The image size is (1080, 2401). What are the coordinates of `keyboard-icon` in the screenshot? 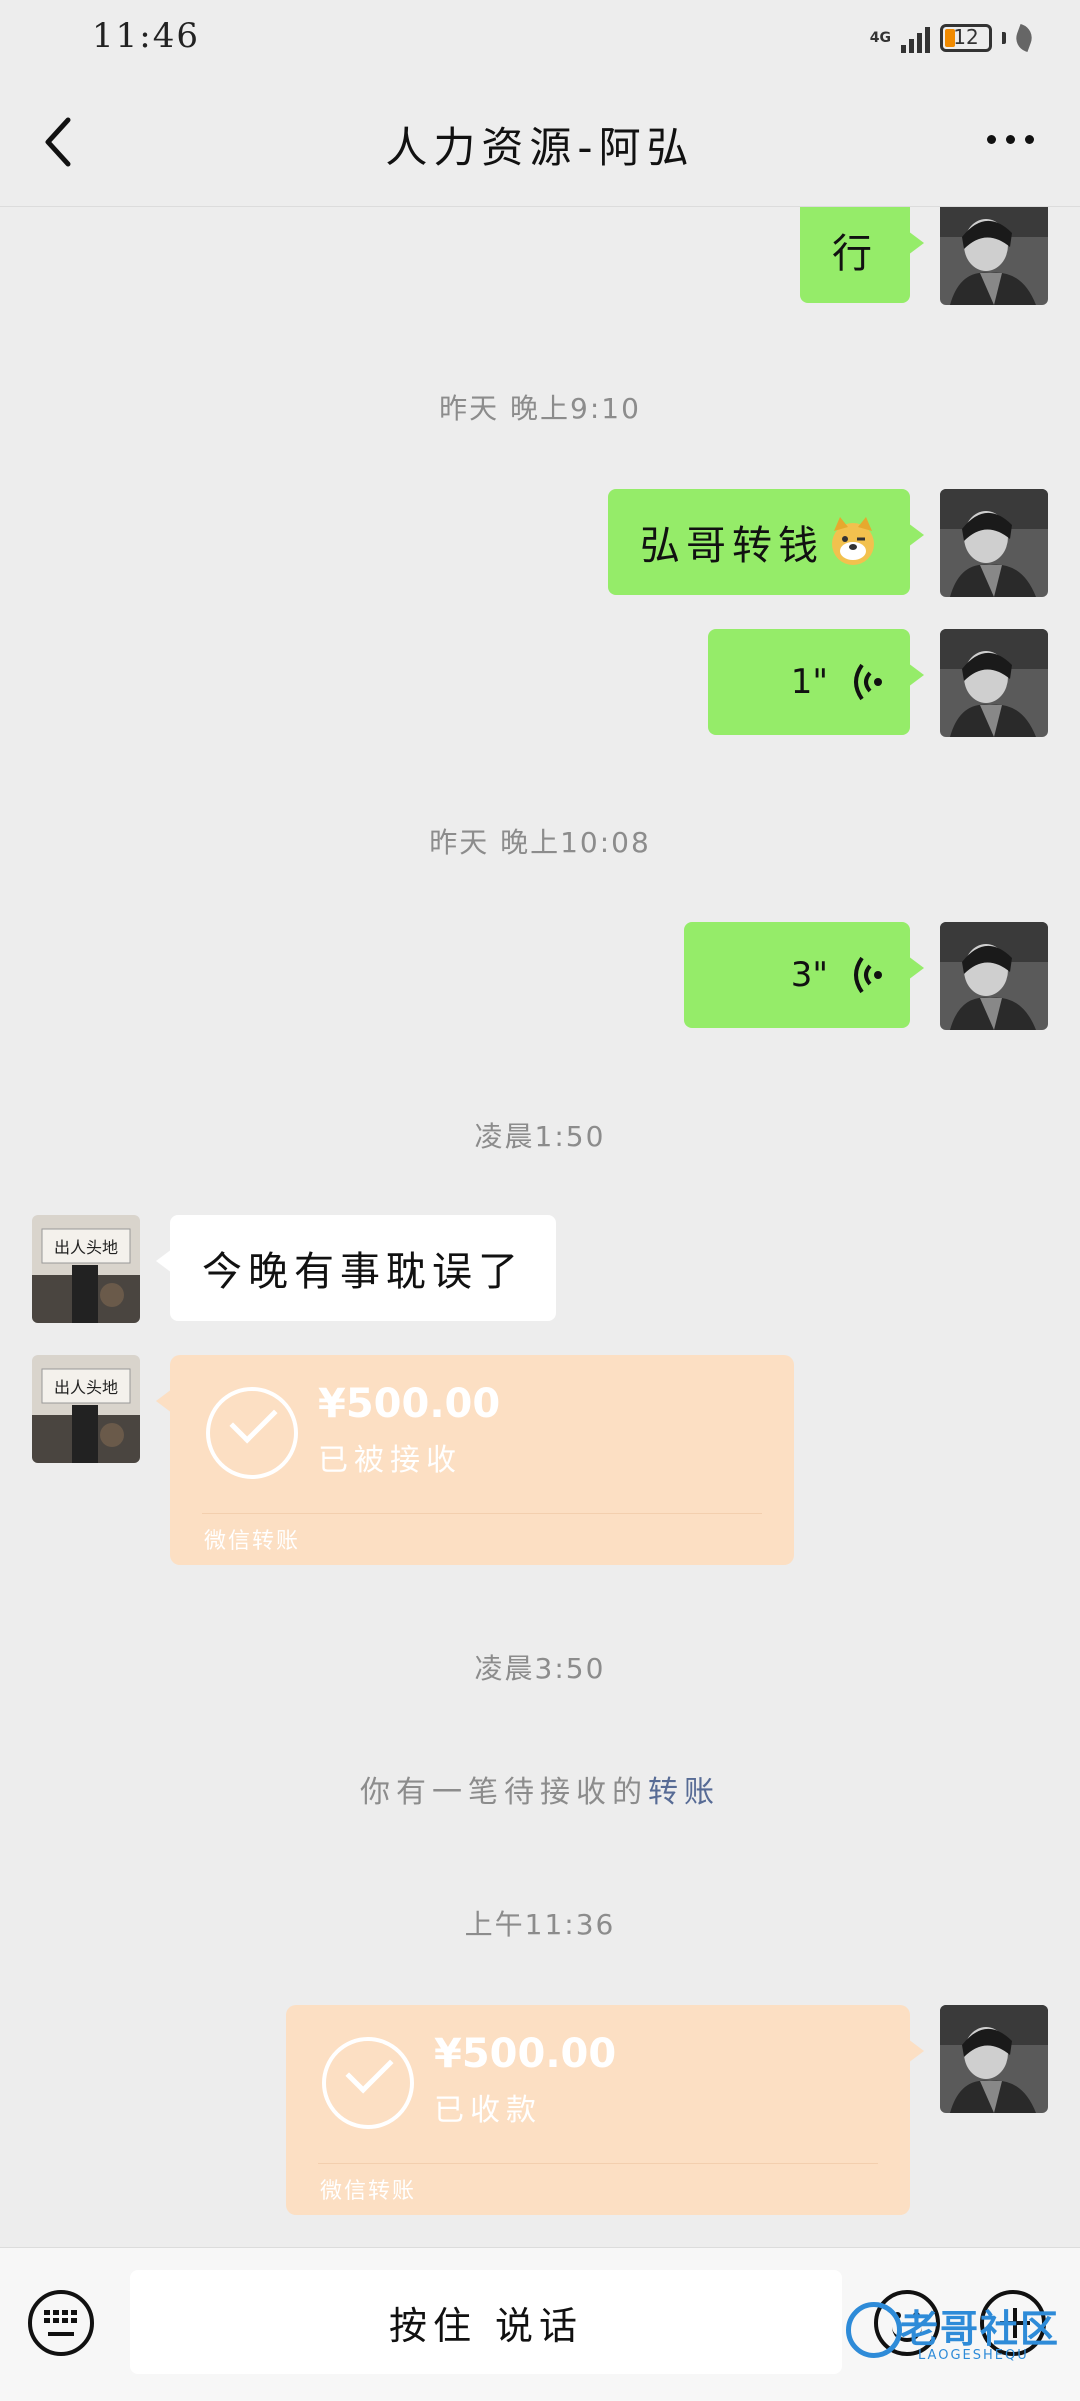 It's located at (60, 2316).